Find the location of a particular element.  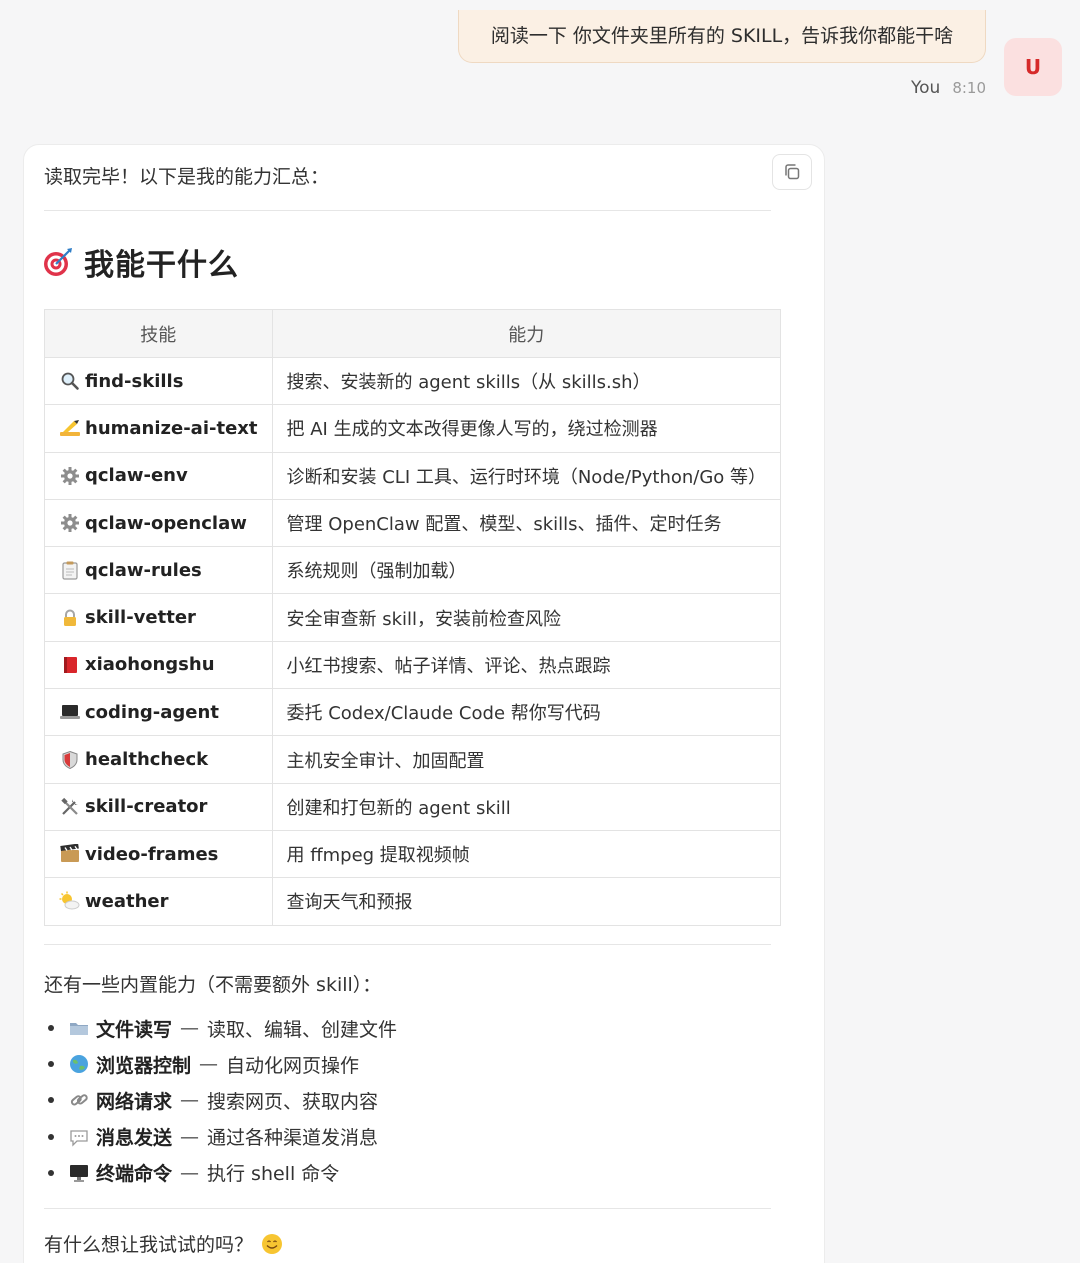

sender-name: You is located at coordinates (926, 88).